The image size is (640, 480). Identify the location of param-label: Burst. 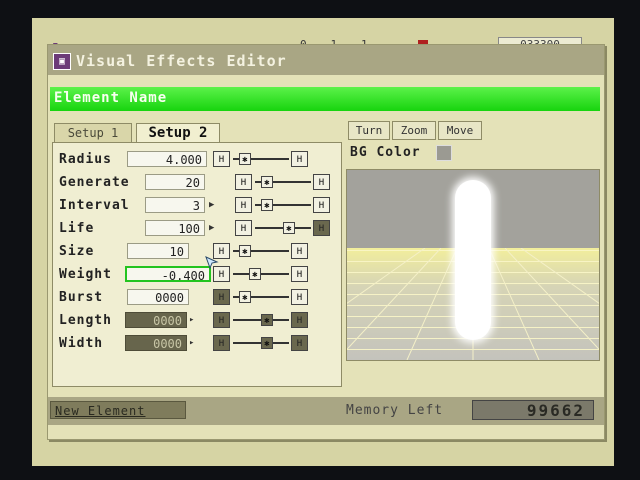
(81, 297).